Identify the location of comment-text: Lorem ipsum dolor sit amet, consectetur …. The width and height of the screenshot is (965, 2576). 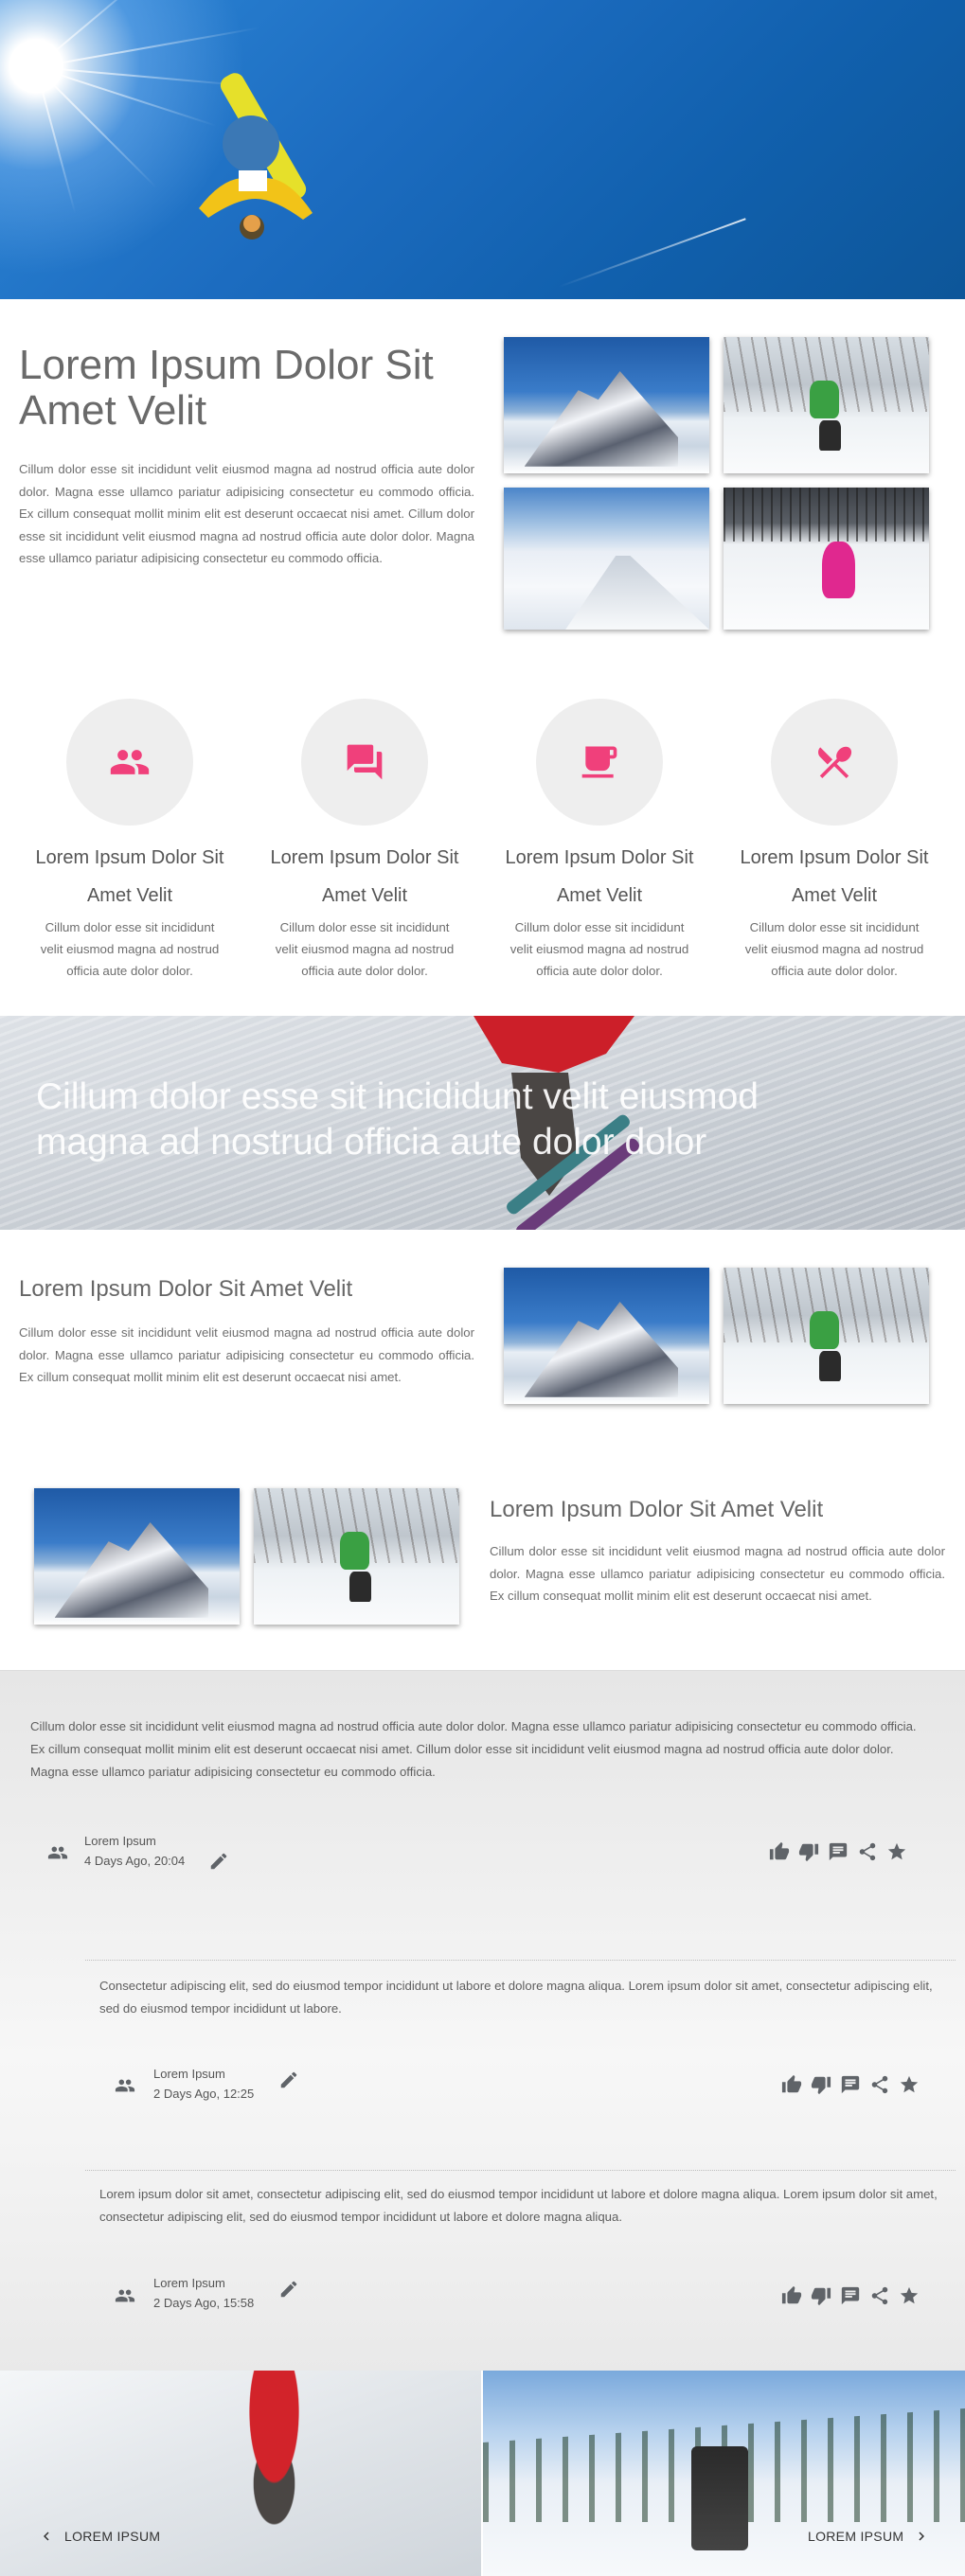
(518, 2206).